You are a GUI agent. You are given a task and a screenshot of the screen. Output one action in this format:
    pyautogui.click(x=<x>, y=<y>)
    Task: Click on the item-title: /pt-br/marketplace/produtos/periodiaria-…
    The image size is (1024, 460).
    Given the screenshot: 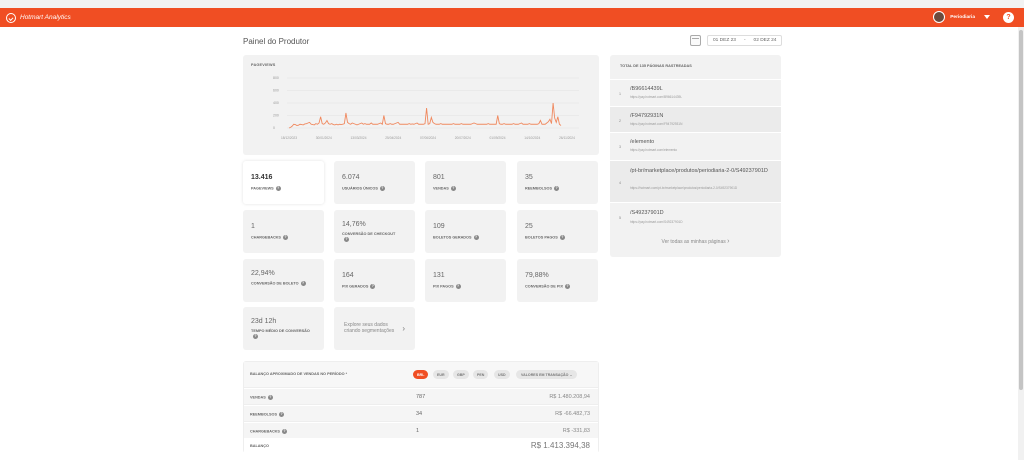 What is the action you would take?
    pyautogui.click(x=699, y=171)
    